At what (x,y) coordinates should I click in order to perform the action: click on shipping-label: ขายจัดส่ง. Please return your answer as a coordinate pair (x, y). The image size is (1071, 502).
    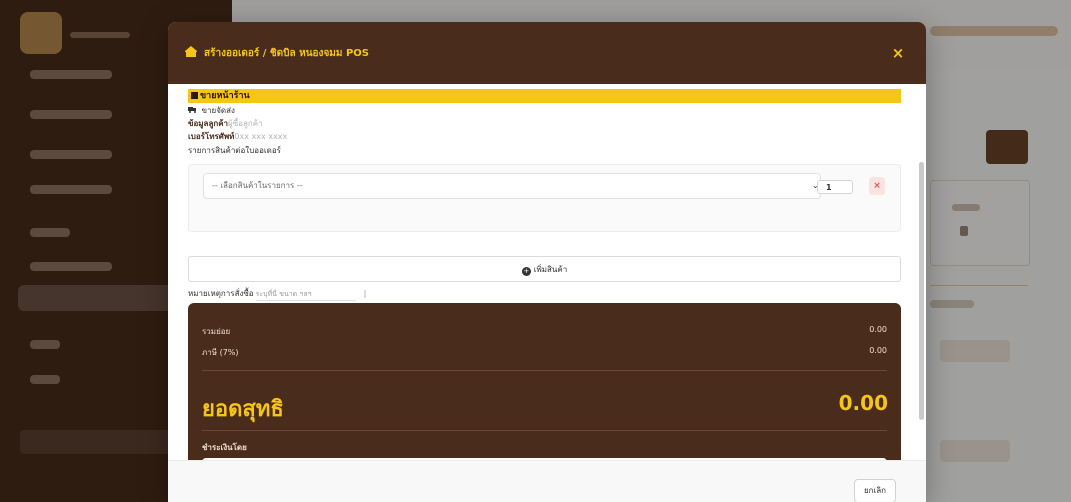
    Looking at the image, I should click on (218, 110).